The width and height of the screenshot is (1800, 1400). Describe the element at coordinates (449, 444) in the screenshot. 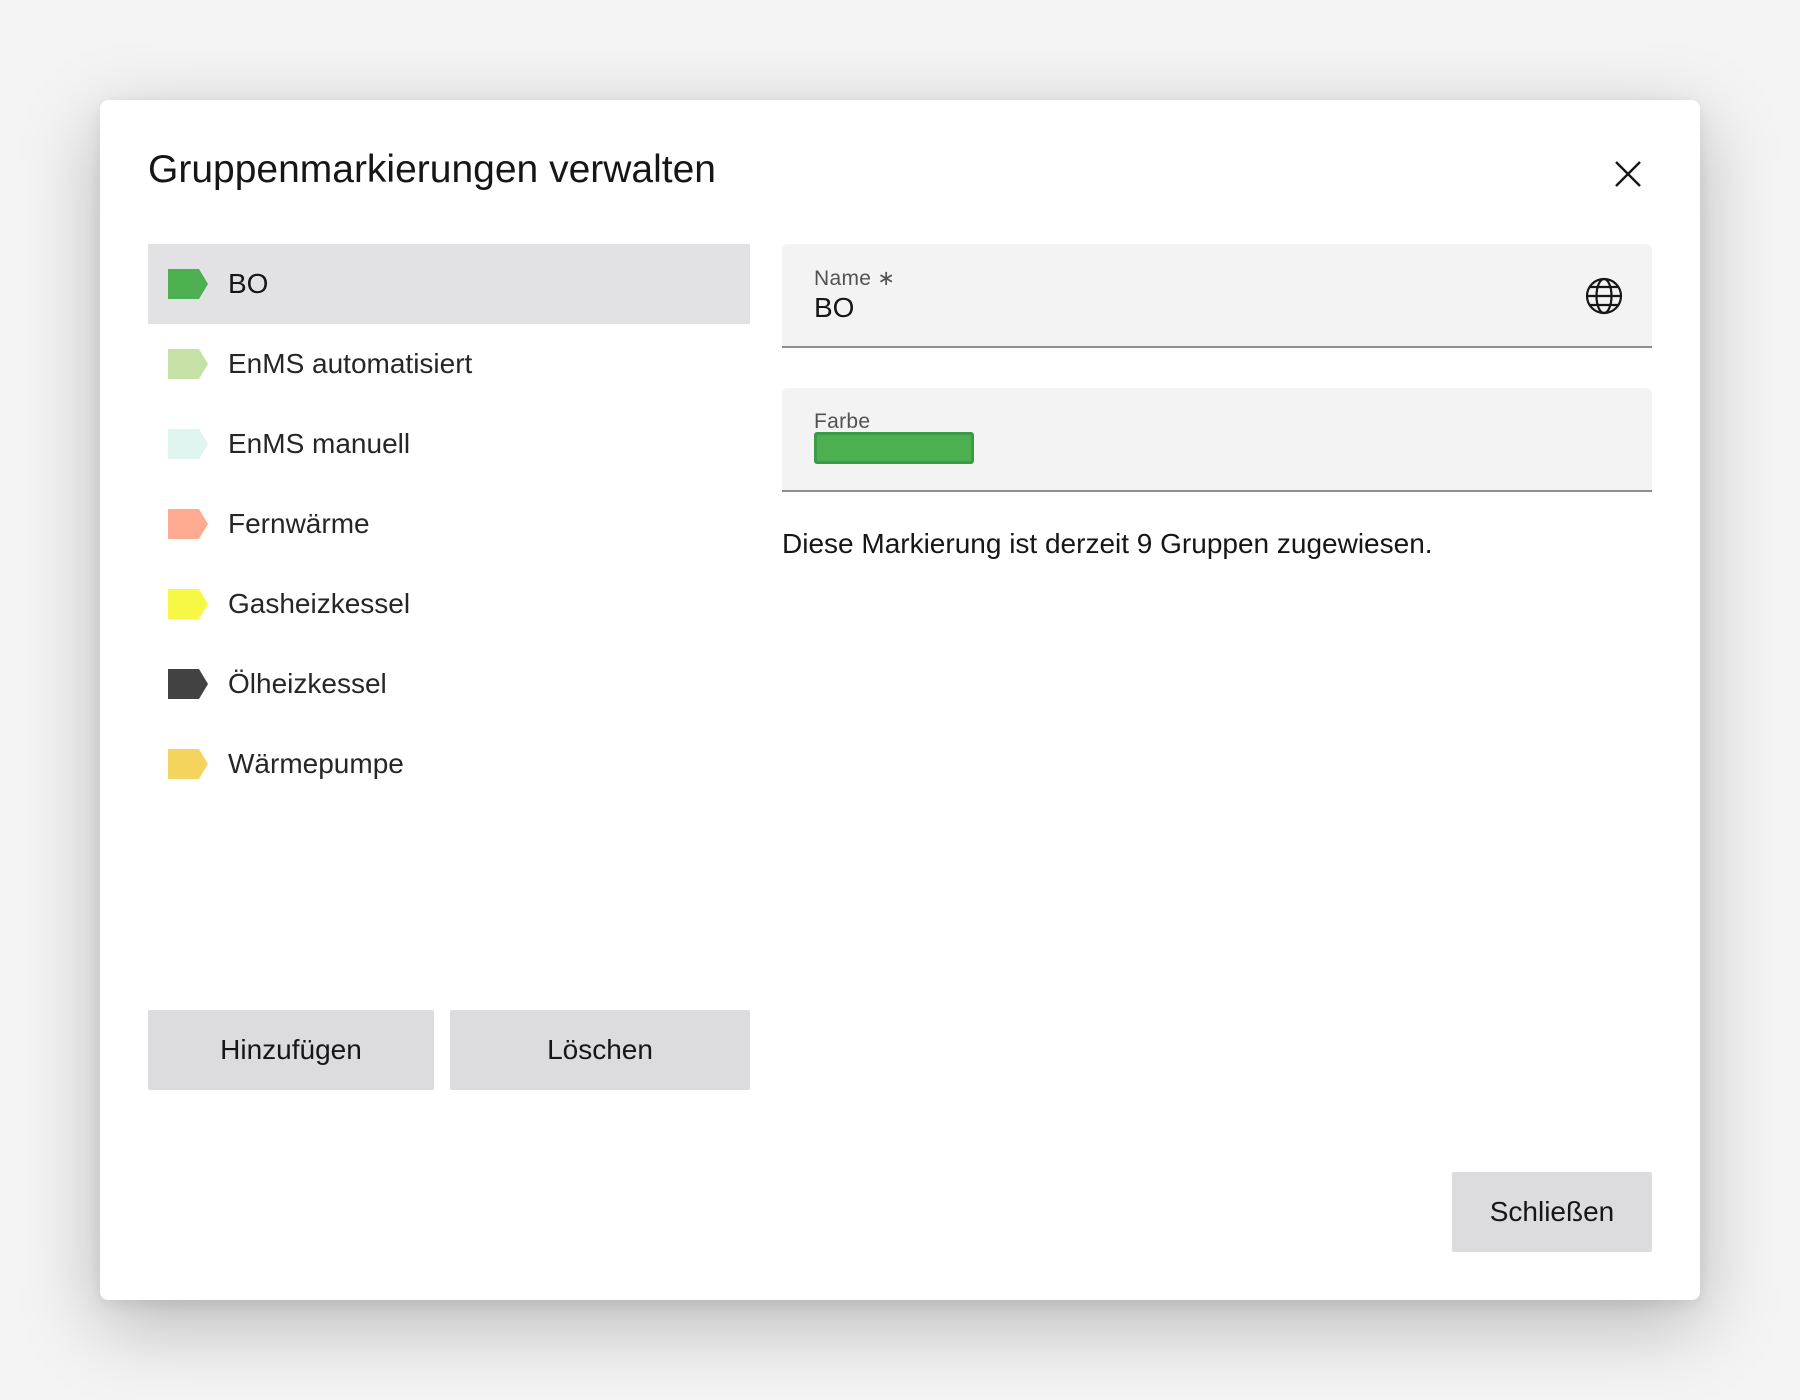

I see `tag-list-item: EnMS manuell` at that location.